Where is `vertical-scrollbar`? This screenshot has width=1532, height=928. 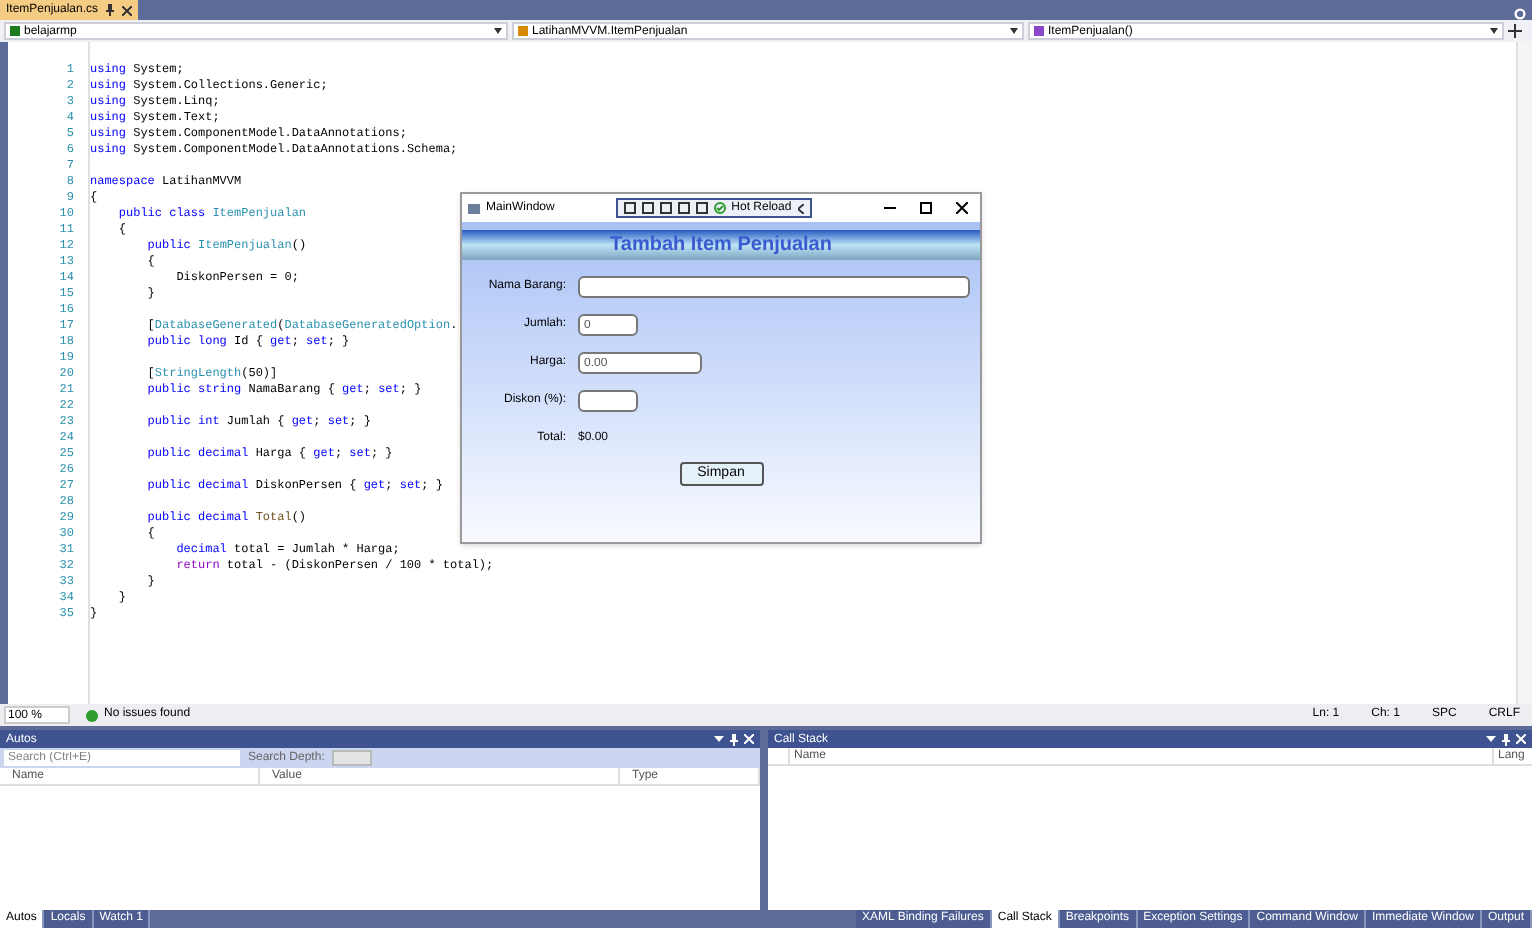
vertical-scrollbar is located at coordinates (1524, 373).